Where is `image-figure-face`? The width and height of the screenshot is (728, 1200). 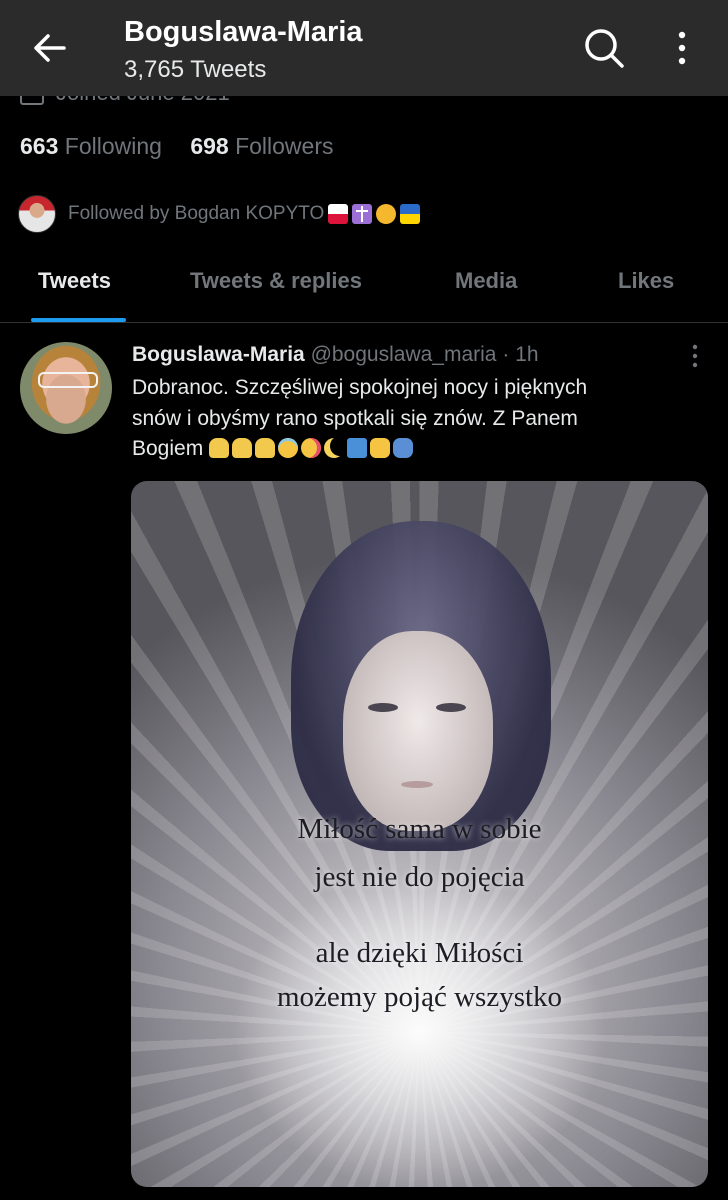 image-figure-face is located at coordinates (418, 731).